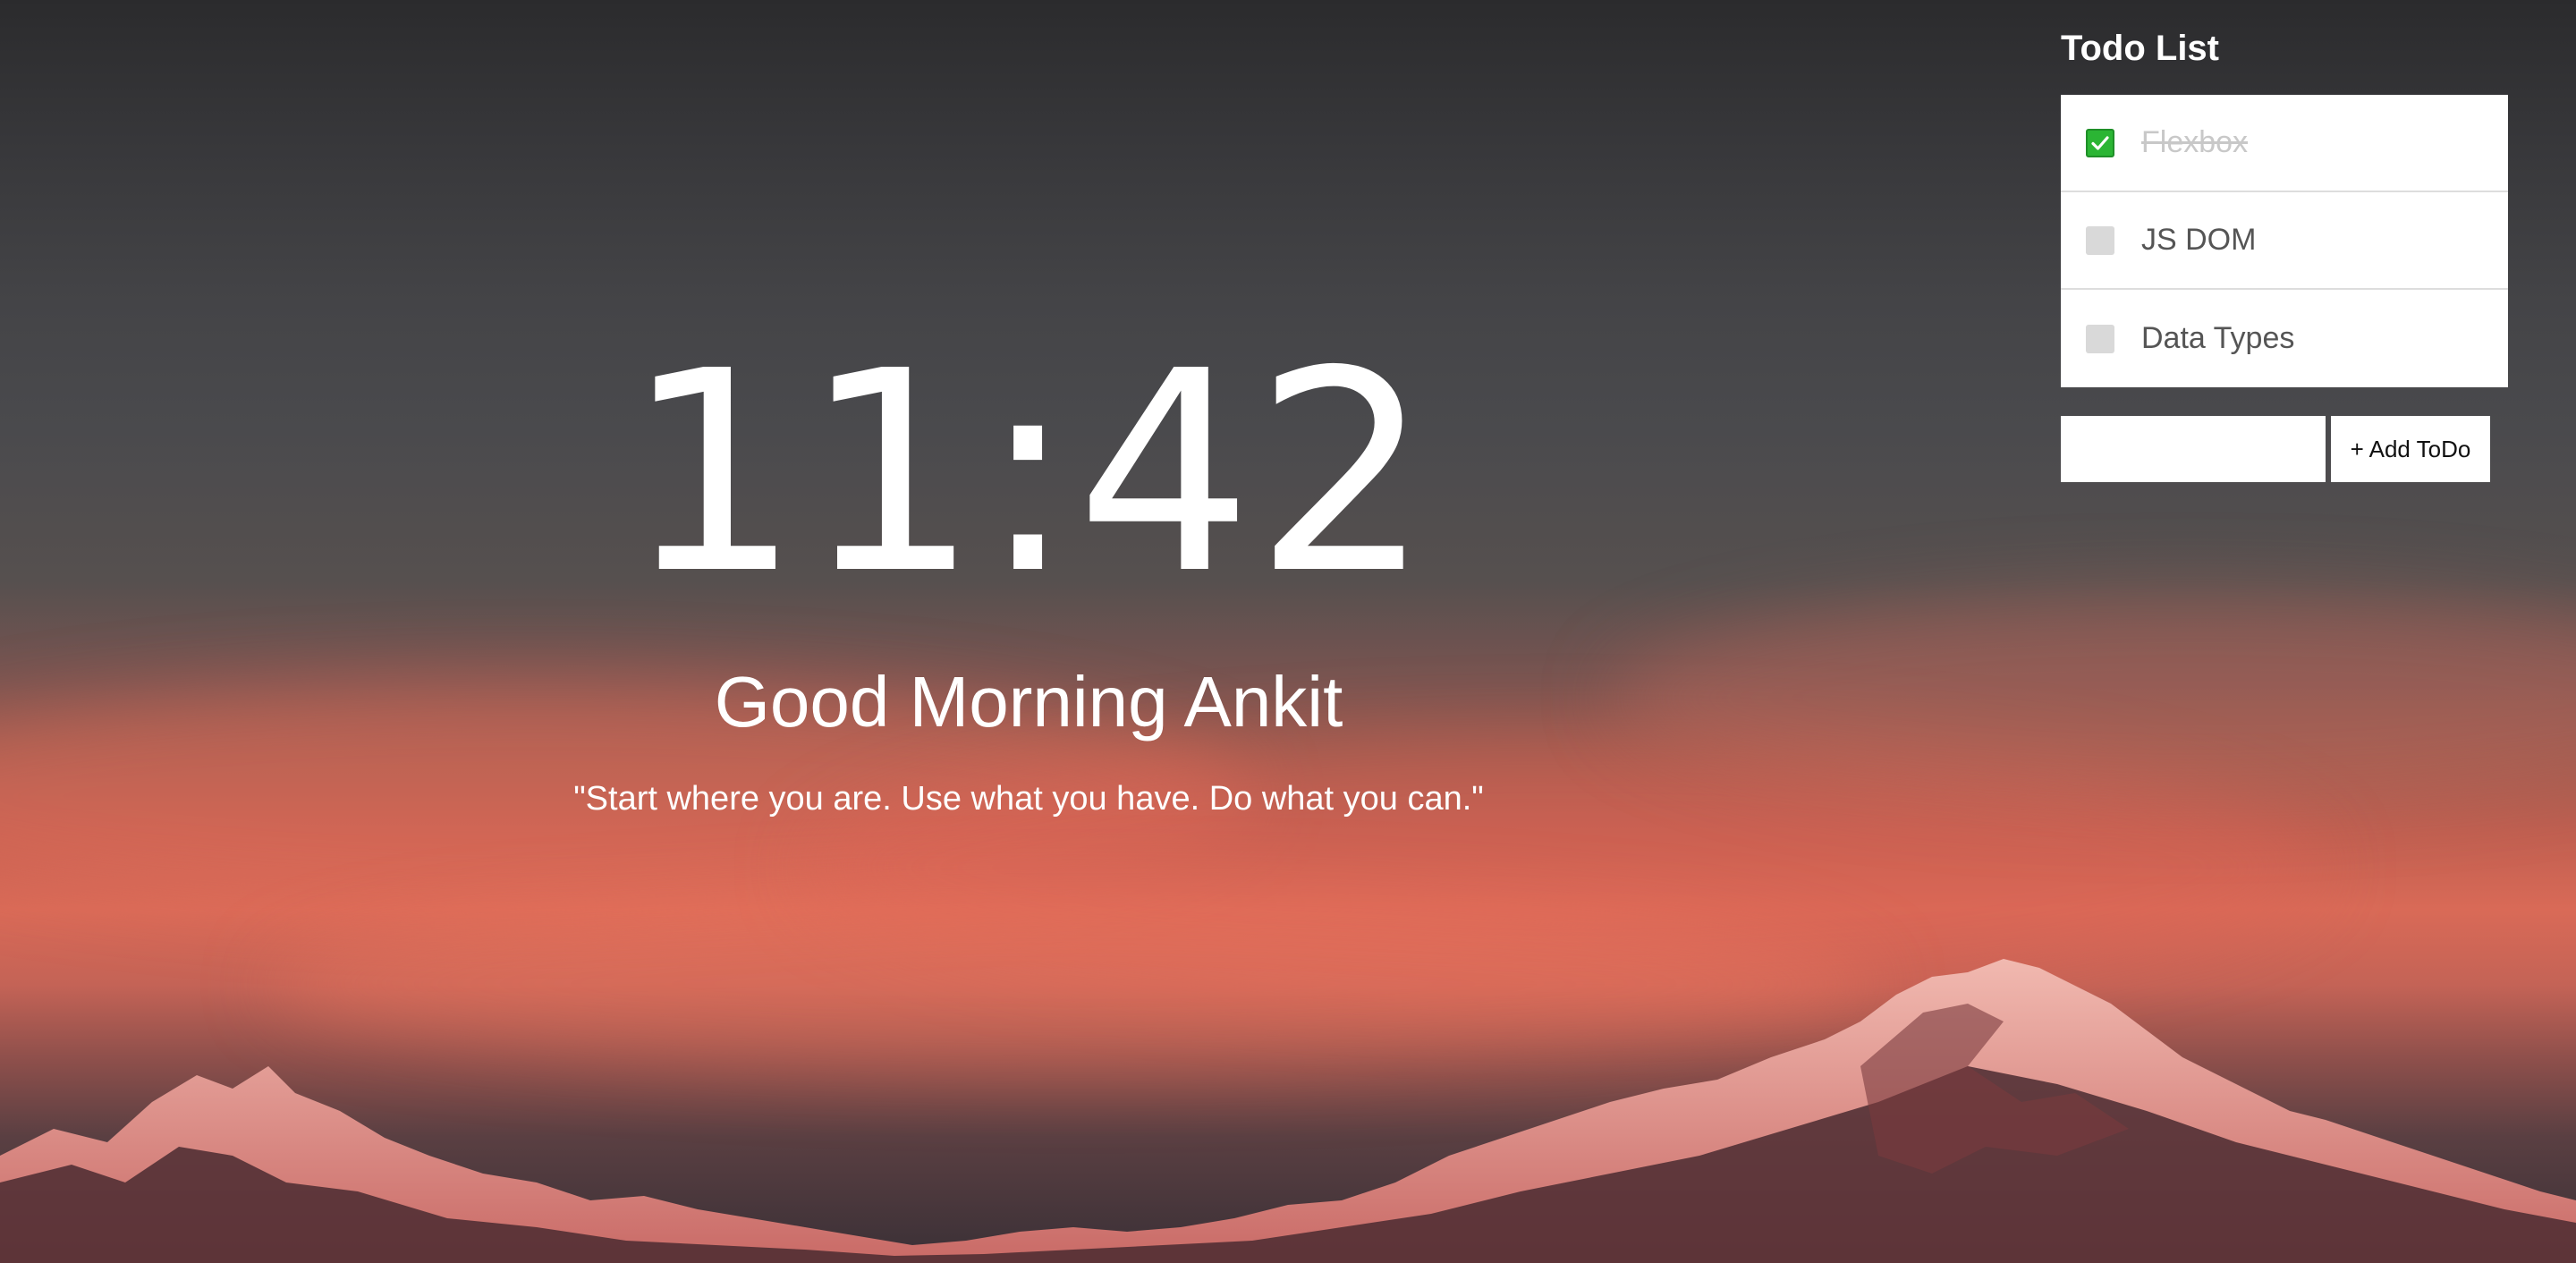 The image size is (2576, 1263). Describe the element at coordinates (2140, 48) in the screenshot. I see `todo-title: Todo List` at that location.